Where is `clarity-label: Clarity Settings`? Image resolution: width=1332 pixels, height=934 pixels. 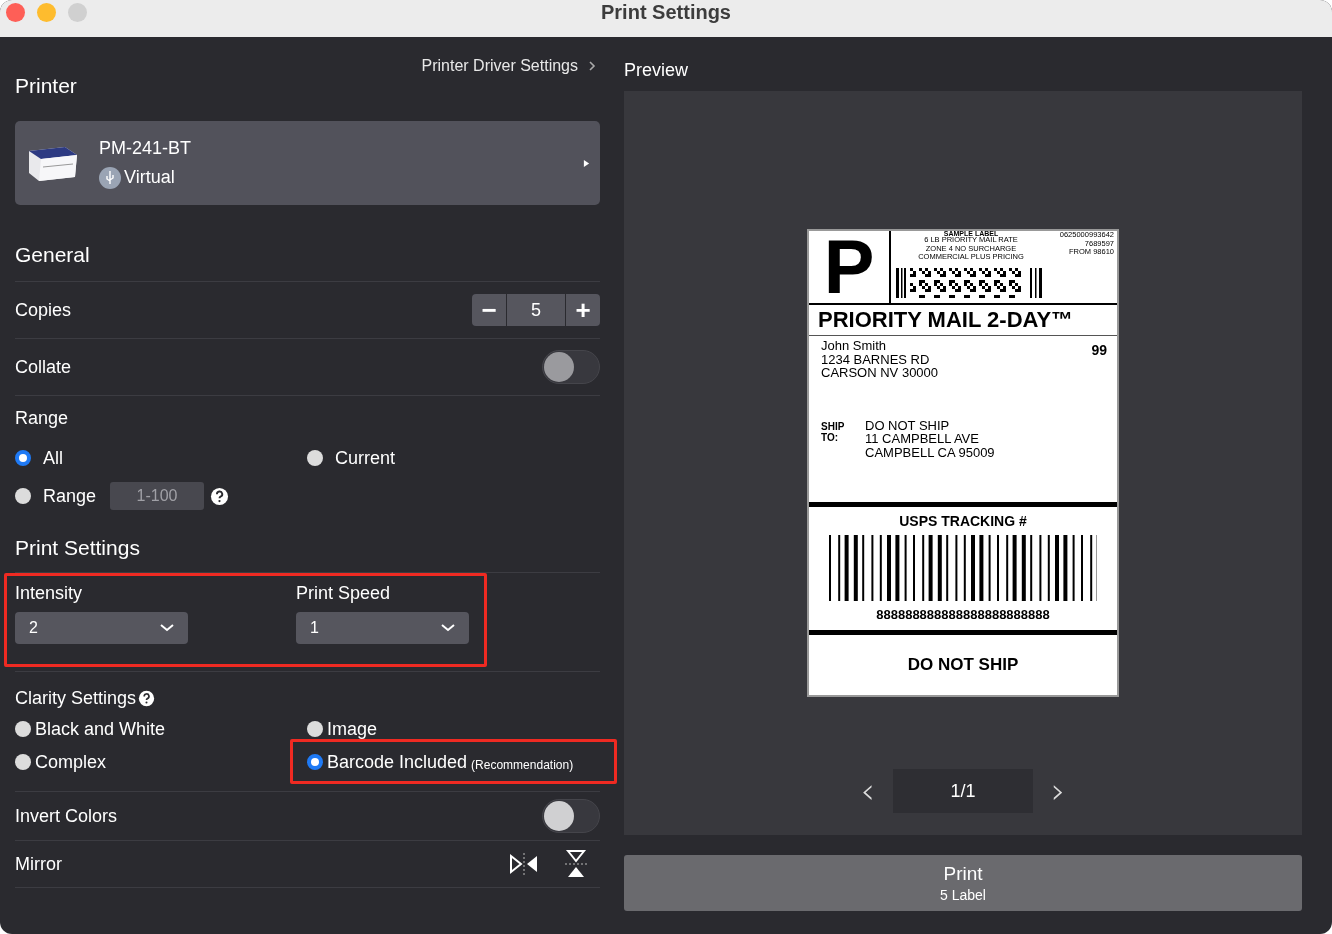
clarity-label: Clarity Settings is located at coordinates (76, 698).